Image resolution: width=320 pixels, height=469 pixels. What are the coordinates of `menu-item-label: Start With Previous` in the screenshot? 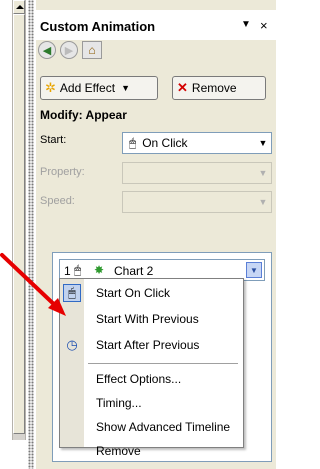 It's located at (147, 319).